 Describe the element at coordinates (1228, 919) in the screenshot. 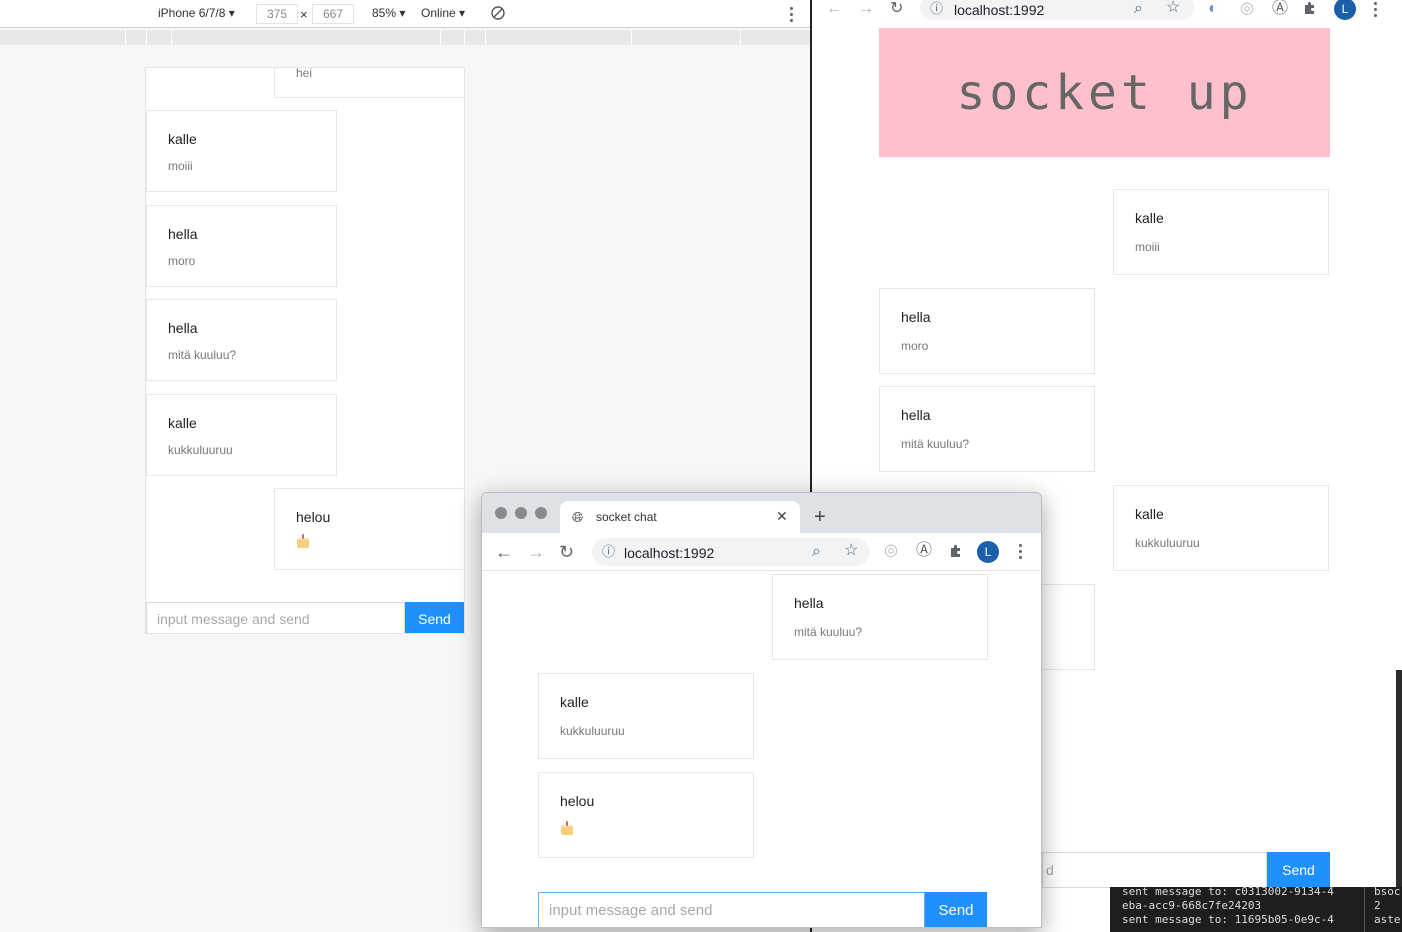

I see `terminal-line: sent message to: 11695b05-0e9c-4` at that location.